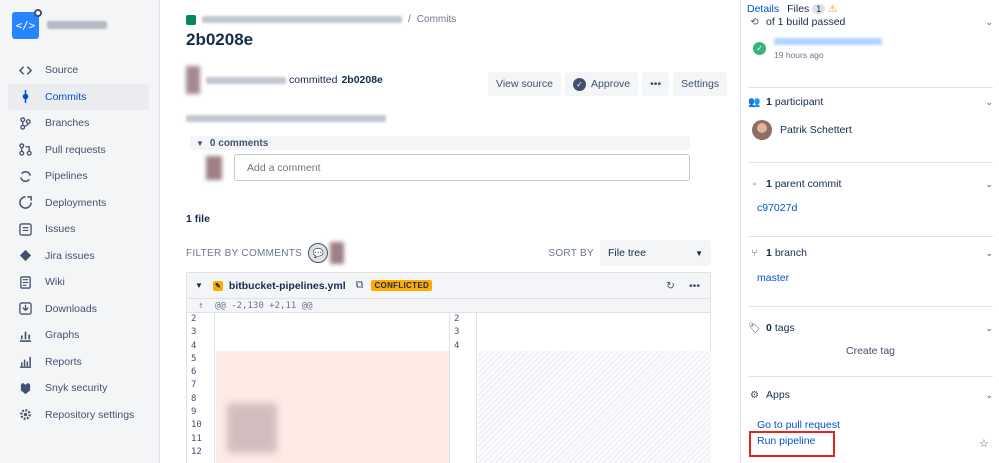  Describe the element at coordinates (79, 150) in the screenshot. I see `sidebar-item-pull-requests: Pull requests` at that location.